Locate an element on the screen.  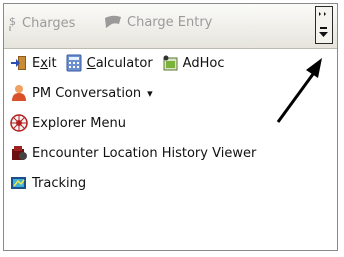
calculator-item: Calculator is located at coordinates (109, 63).